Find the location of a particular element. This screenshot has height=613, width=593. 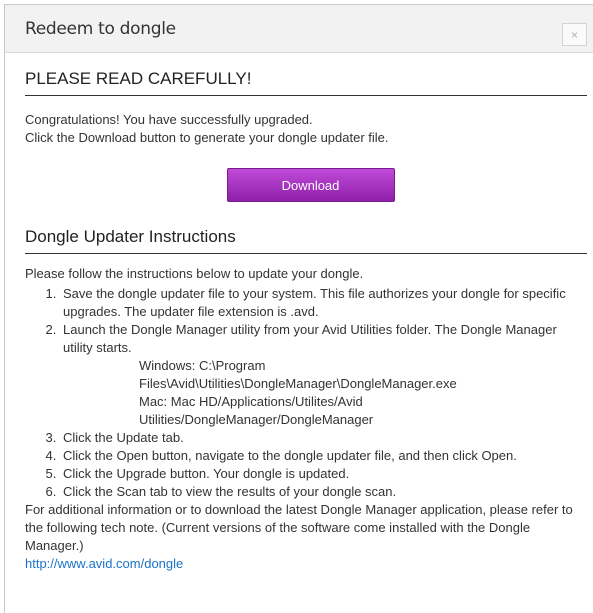

path-line: Windows: C:\Program is located at coordinates (202, 365).